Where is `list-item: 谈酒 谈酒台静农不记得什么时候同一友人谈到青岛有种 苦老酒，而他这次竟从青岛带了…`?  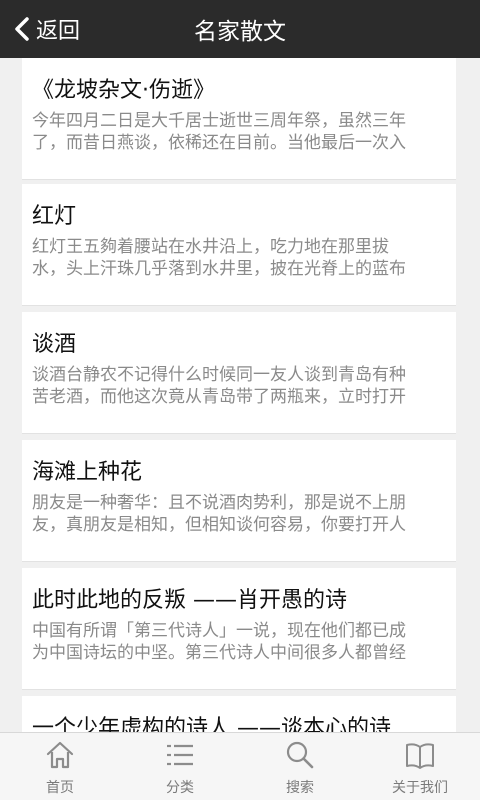 list-item: 谈酒 谈酒台静农不记得什么时候同一友人谈到青岛有种 苦老酒，而他这次竟从青岛带了… is located at coordinates (239, 373).